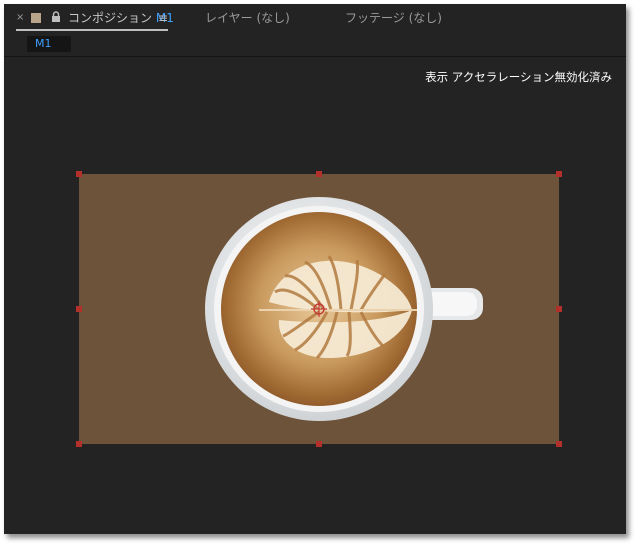 The height and width of the screenshot is (551, 642). Describe the element at coordinates (110, 18) in the screenshot. I see `composition-prefix: コンポジション` at that location.